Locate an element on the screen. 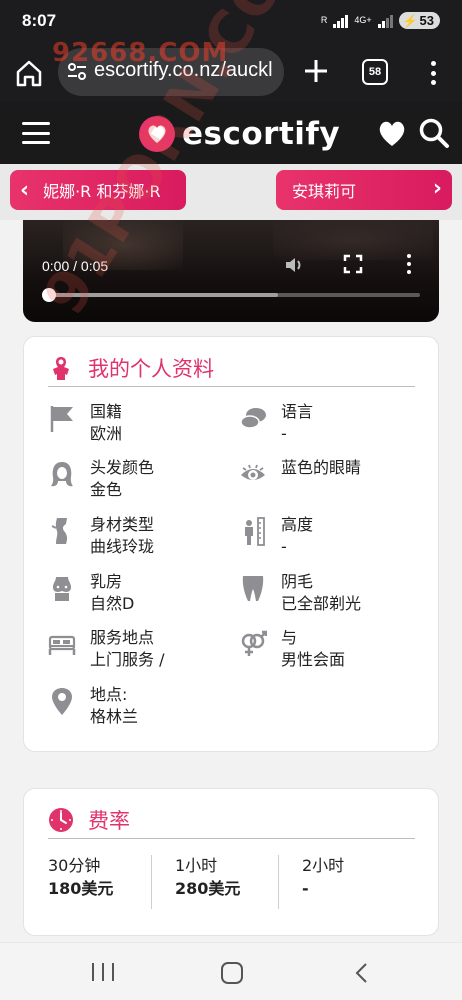 The width and height of the screenshot is (462, 1000). attribute-value: 上门服务 / is located at coordinates (127, 659).